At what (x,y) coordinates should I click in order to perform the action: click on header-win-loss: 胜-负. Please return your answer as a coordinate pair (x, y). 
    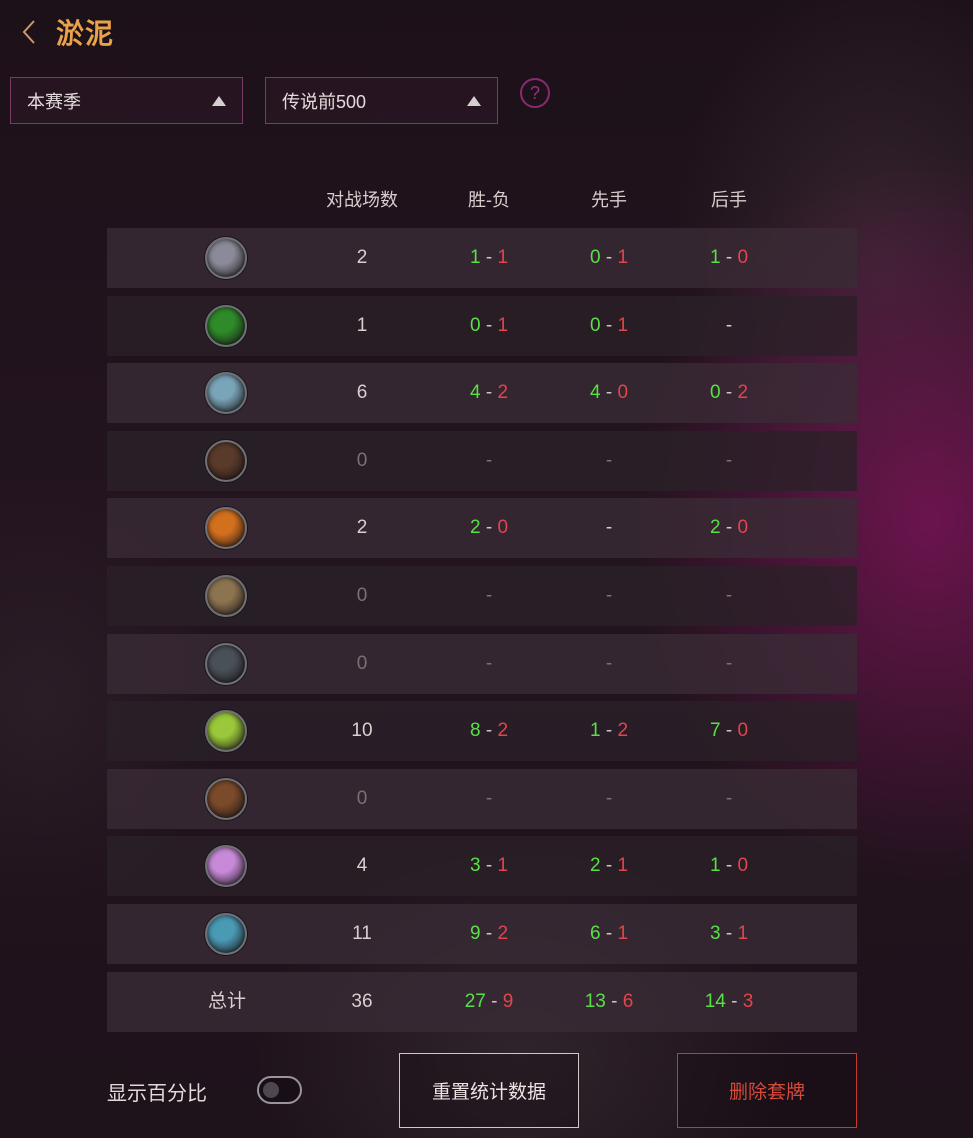
    Looking at the image, I should click on (489, 200).